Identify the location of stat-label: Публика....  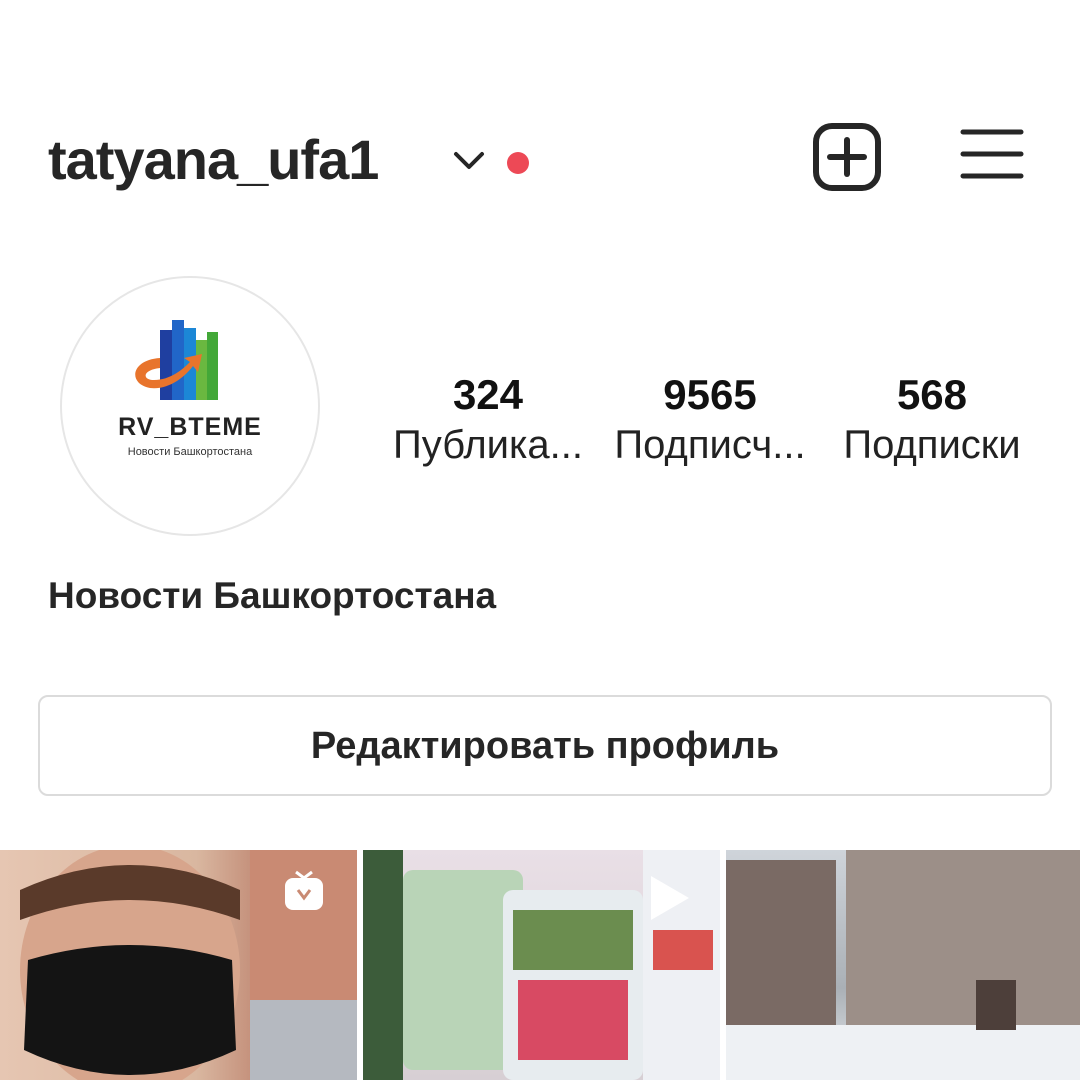
(488, 445).